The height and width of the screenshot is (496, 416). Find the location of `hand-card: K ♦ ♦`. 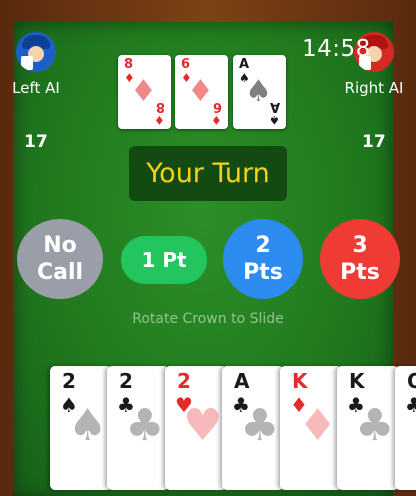

hand-card: K ♦ ♦ is located at coordinates (311, 428).